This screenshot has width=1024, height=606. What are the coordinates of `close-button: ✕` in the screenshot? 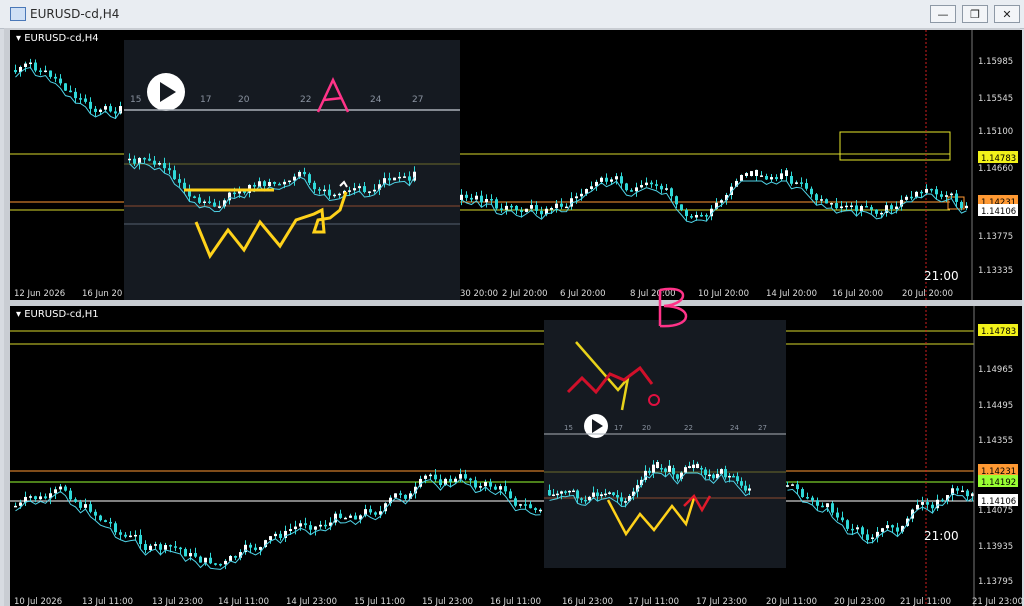 It's located at (1007, 14).